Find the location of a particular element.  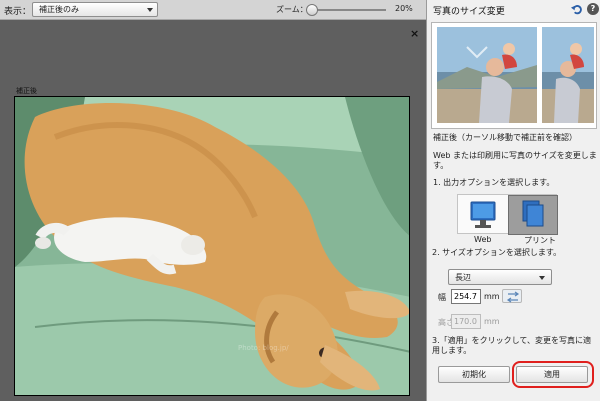

reset-button: 初期化 is located at coordinates (474, 374).